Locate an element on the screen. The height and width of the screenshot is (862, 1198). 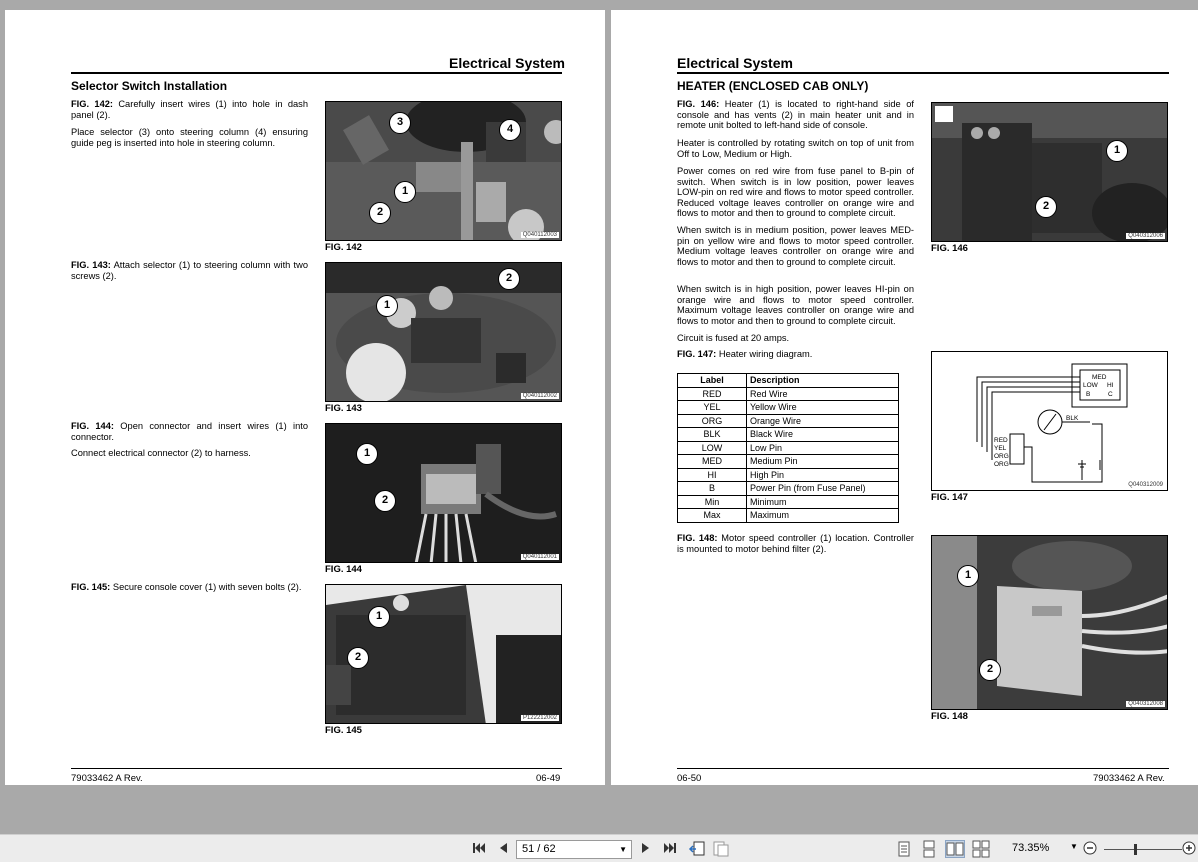
table-row: B Power Pin (from Fuse Panel) is located at coordinates (788, 488).